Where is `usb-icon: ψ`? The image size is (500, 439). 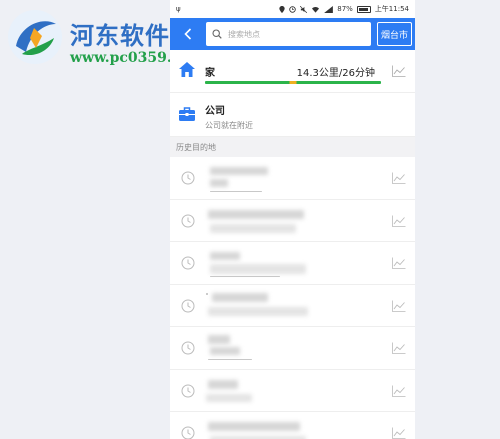 usb-icon: ψ is located at coordinates (178, 9).